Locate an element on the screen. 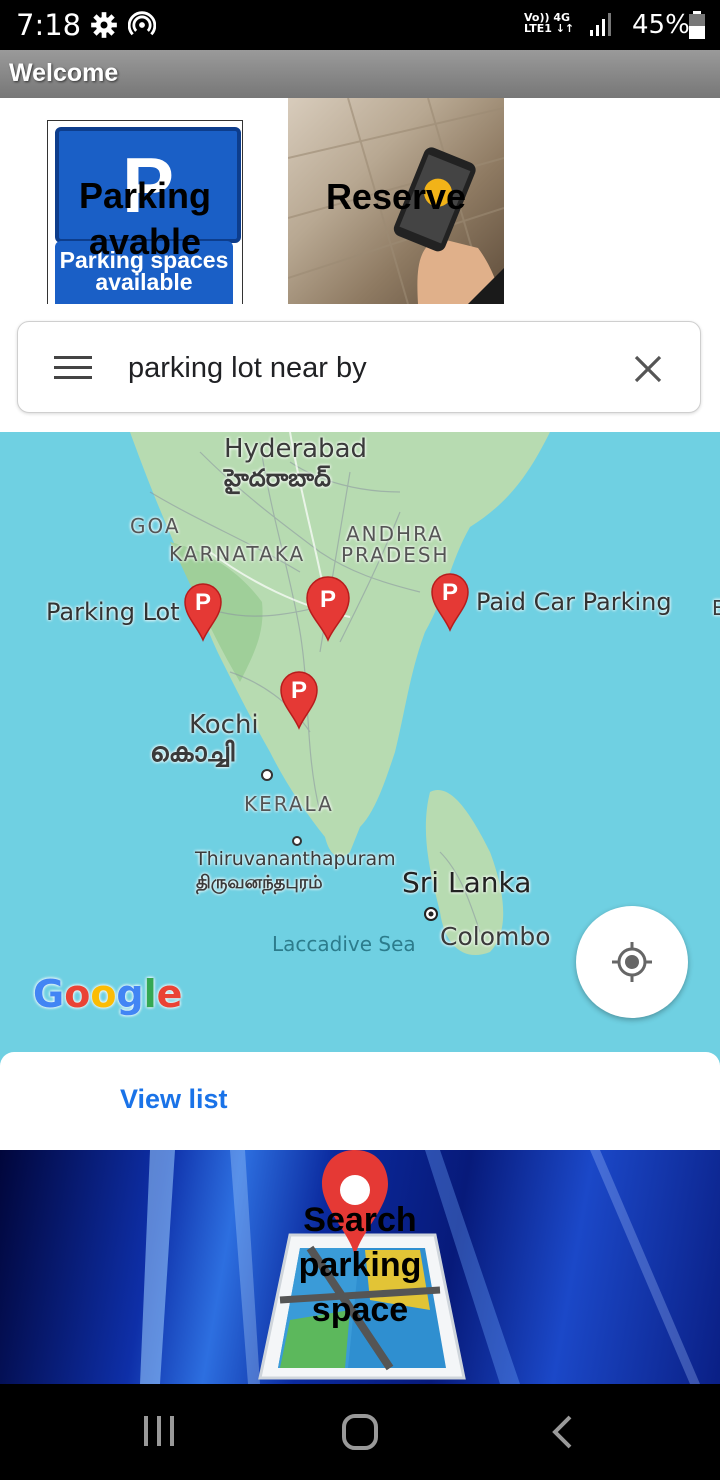 This screenshot has width=720, height=1480. app-title-bar: Welcome is located at coordinates (360, 74).